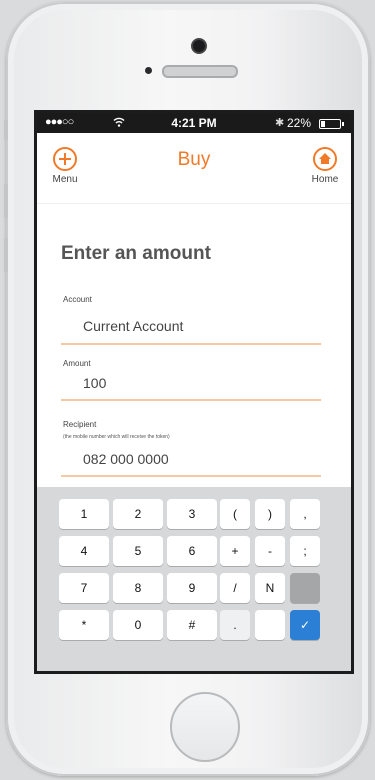 This screenshot has width=375, height=780. Describe the element at coordinates (133, 326) in the screenshot. I see `account-field: Current Account` at that location.